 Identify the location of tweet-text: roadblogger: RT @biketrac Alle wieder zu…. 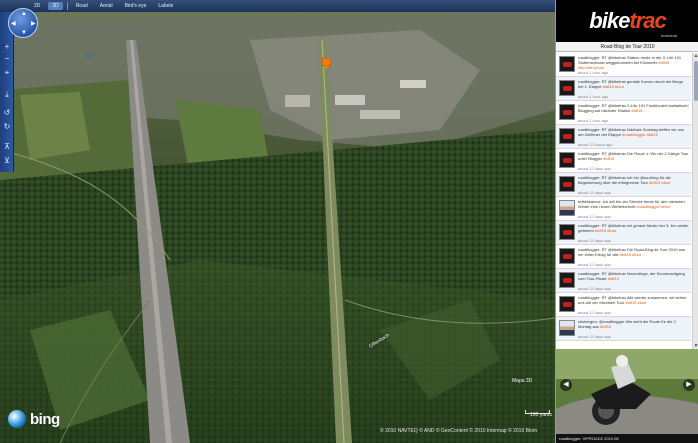
(633, 302).